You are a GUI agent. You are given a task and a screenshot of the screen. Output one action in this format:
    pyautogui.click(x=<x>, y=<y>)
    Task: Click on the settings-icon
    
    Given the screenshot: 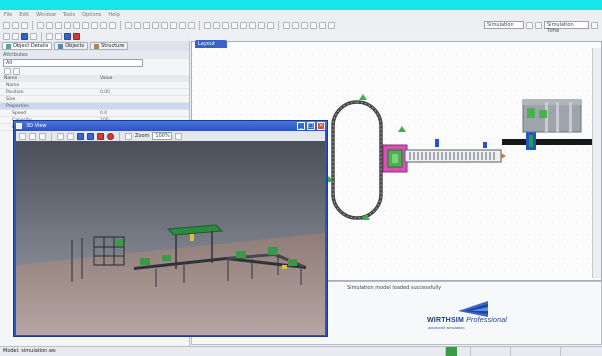 What is the action you would take?
    pyautogui.click(x=322, y=25)
    